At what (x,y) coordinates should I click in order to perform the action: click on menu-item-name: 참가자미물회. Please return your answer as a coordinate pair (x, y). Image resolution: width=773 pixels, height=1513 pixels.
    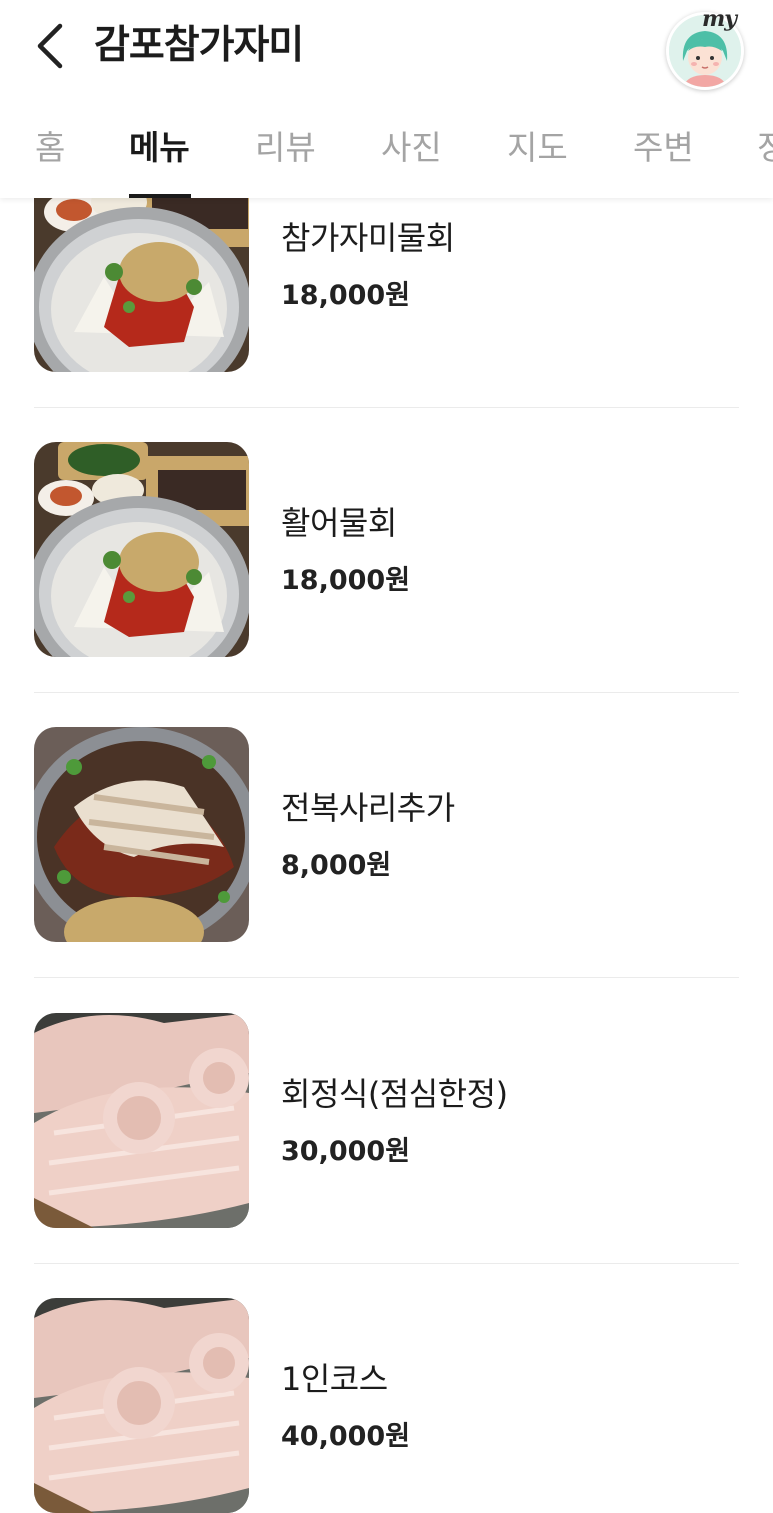
    Looking at the image, I should click on (368, 238).